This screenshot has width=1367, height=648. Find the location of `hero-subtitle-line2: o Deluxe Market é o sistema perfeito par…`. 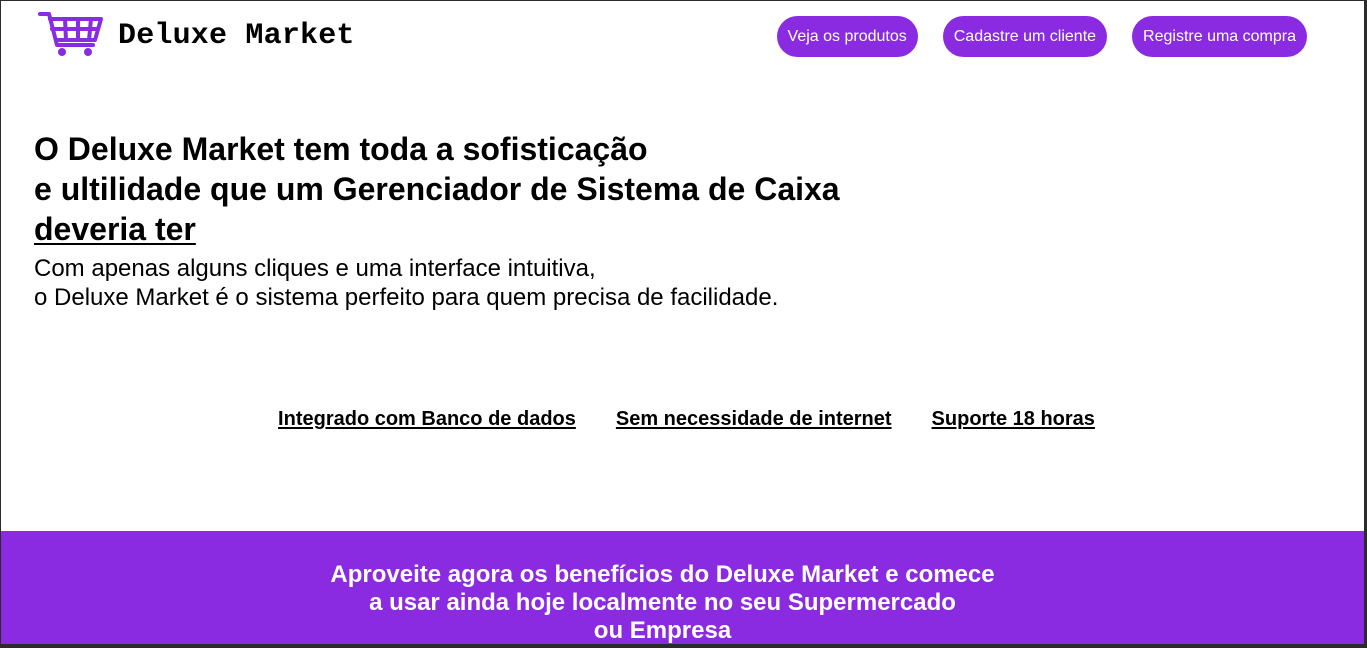

hero-subtitle-line2: o Deluxe Market é o sistema perfeito par… is located at coordinates (406, 297).